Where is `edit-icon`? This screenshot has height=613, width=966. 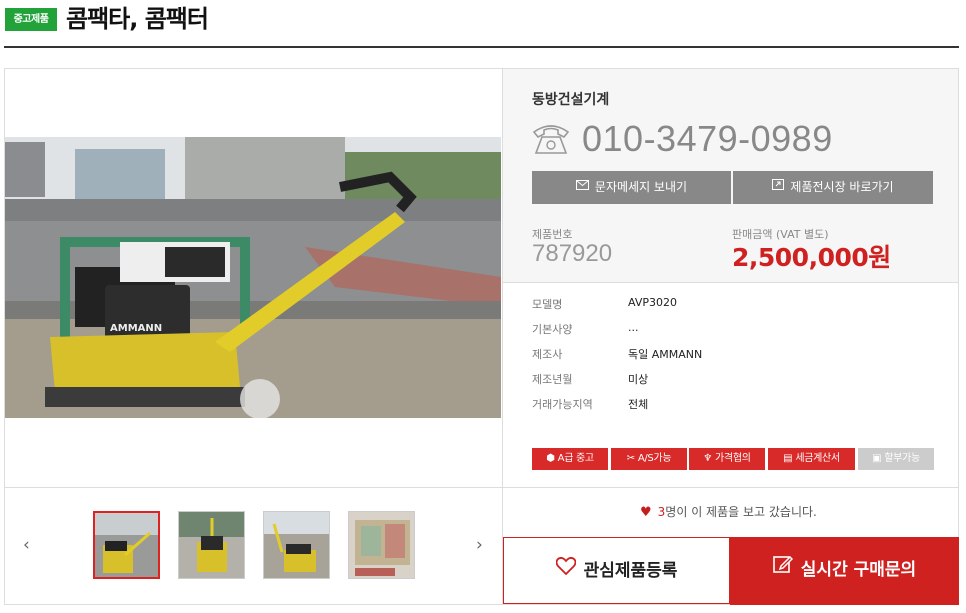 edit-icon is located at coordinates (782, 569).